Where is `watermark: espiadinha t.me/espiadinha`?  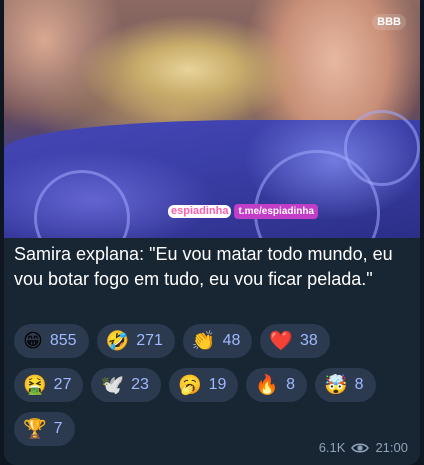
watermark: espiadinha t.me/espiadinha is located at coordinates (243, 211).